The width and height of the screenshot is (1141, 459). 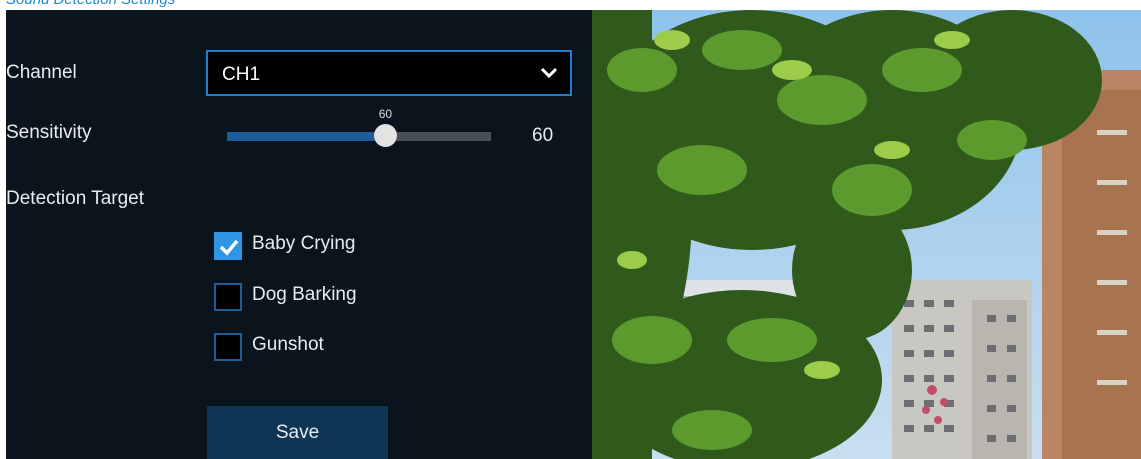 I want to click on gunshot-label: Gunshot, so click(x=288, y=344).